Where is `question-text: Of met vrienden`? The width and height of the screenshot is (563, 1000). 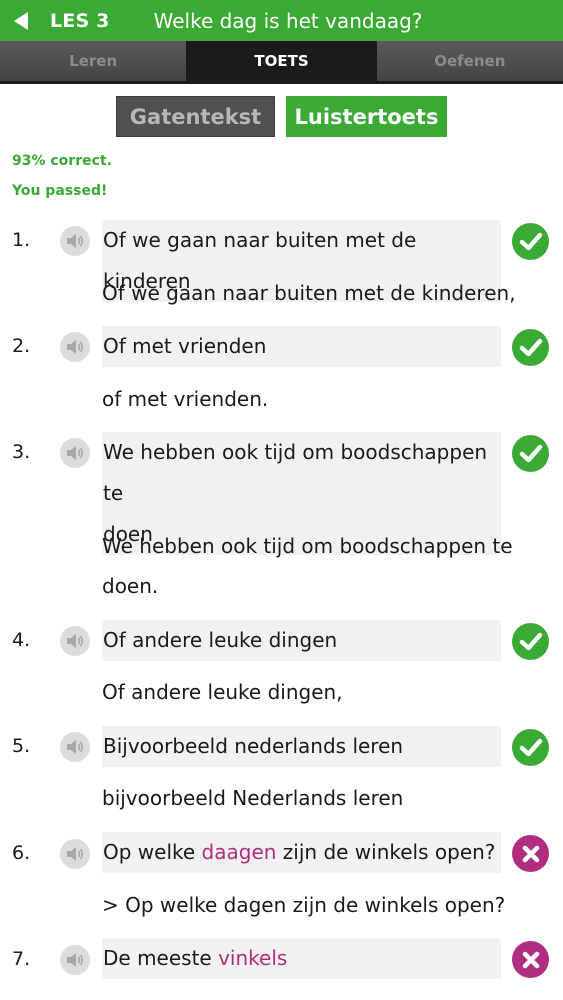
question-text: Of met vrienden is located at coordinates (301, 346).